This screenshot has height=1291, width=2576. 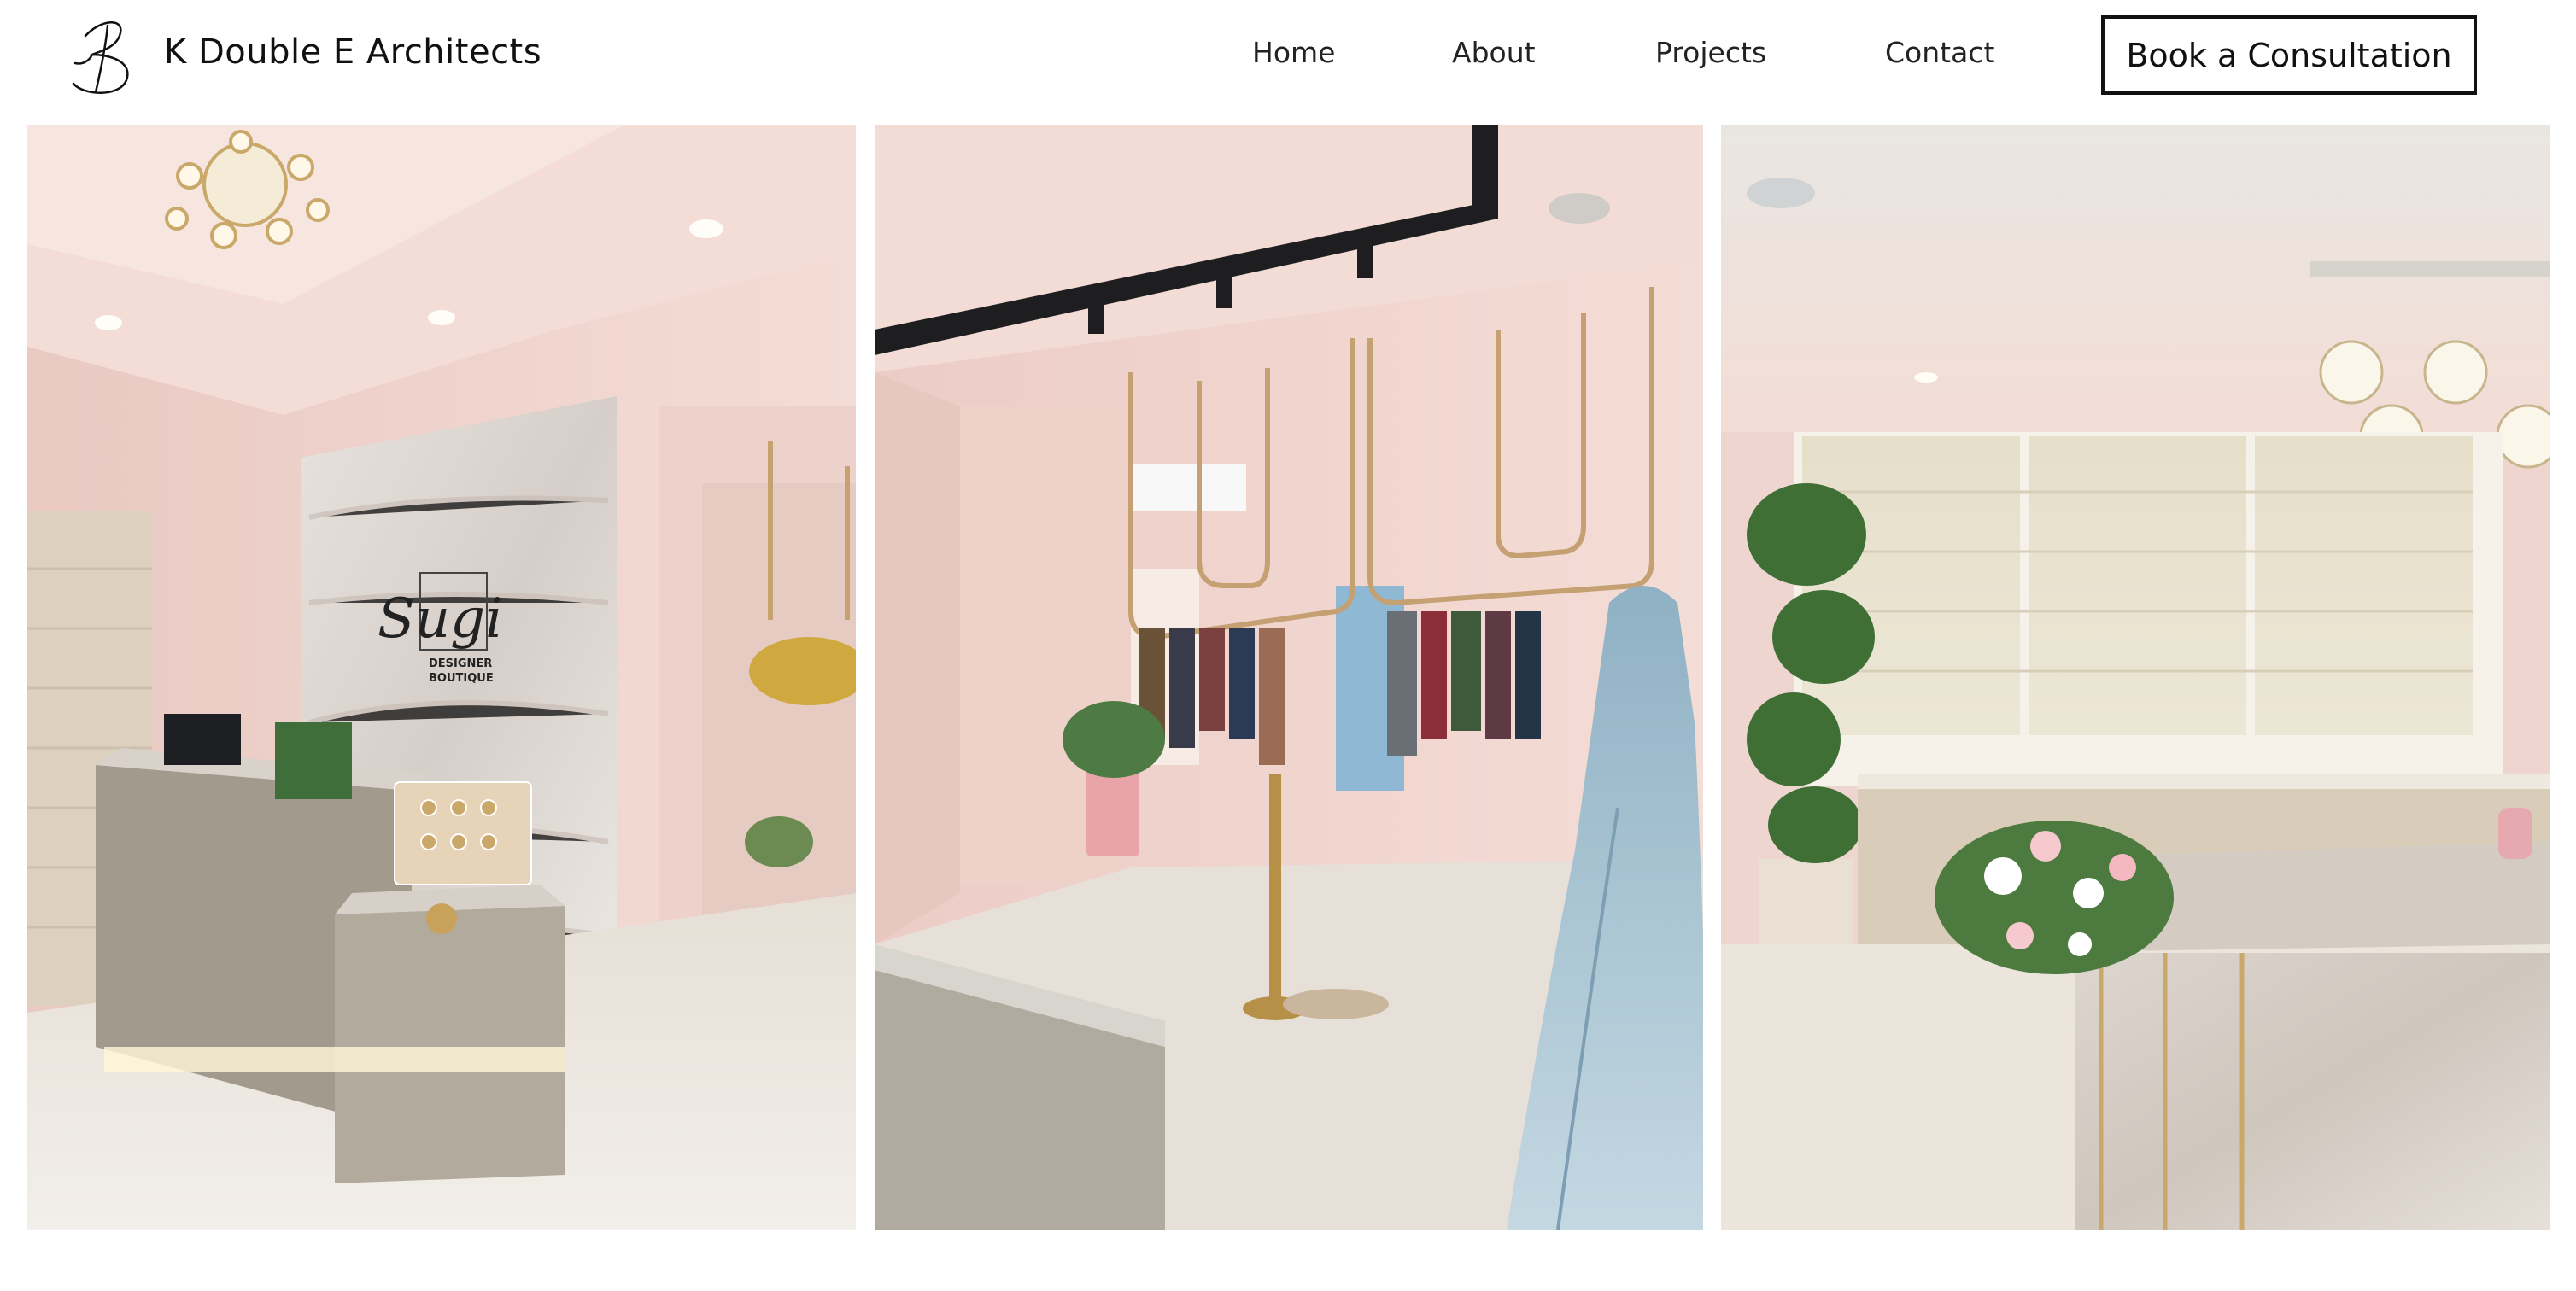 I want to click on boutique-sign-logo: Sugi, so click(x=440, y=619).